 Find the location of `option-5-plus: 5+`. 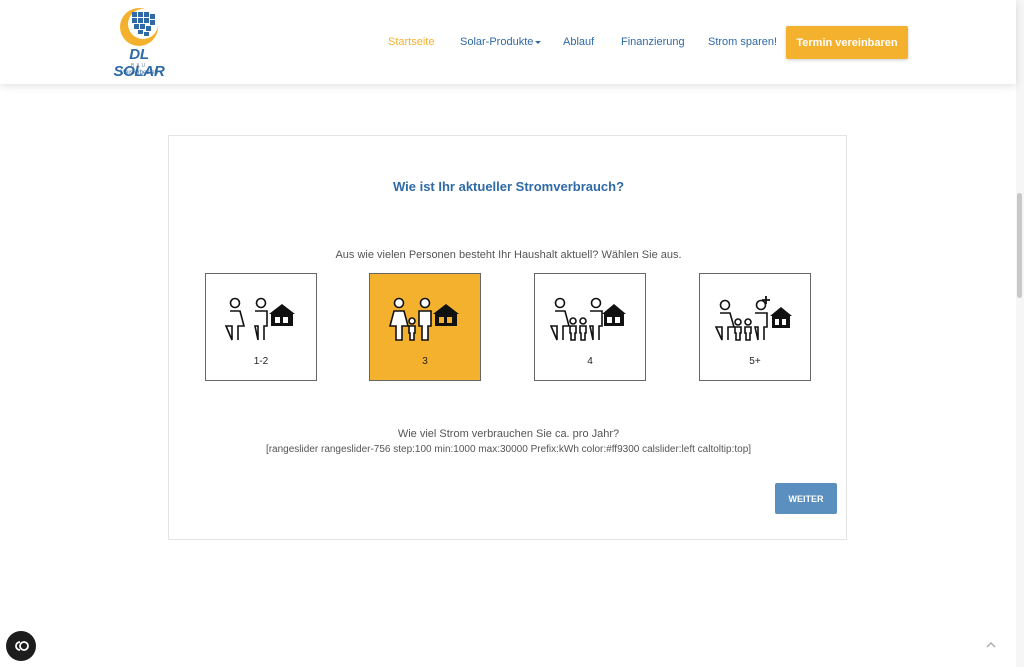

option-5-plus: 5+ is located at coordinates (755, 327).